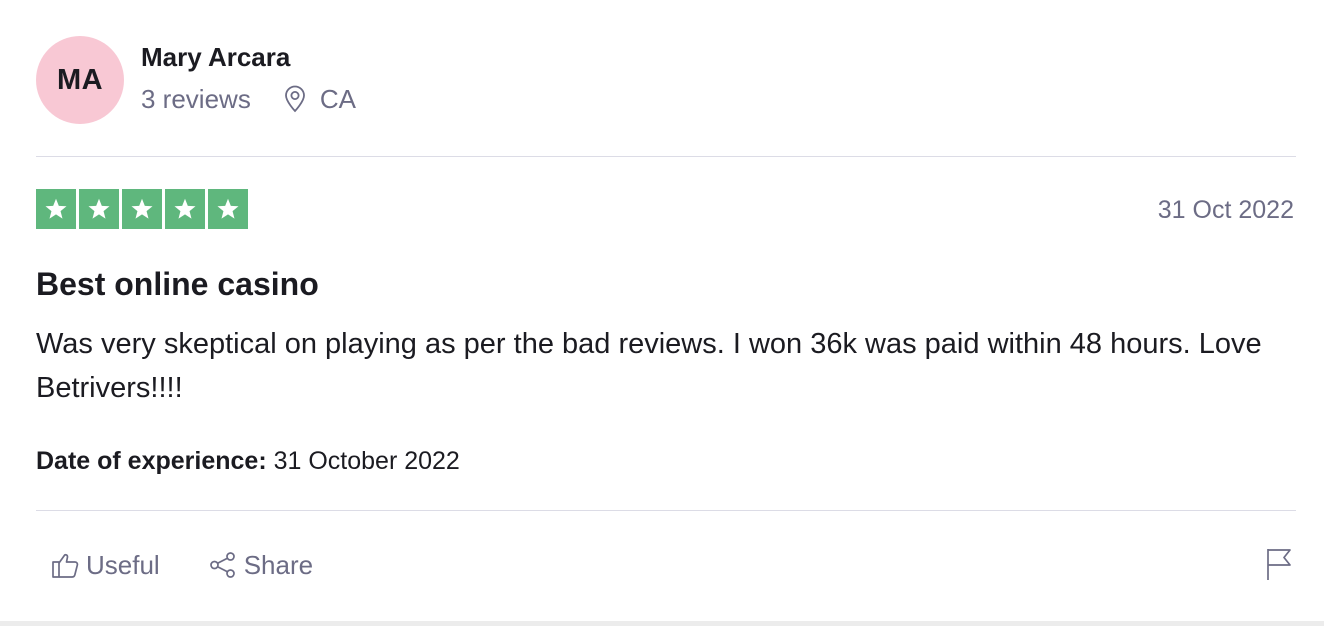 The width and height of the screenshot is (1324, 626). What do you see at coordinates (123, 565) in the screenshot?
I see `useful-label: Useful` at bounding box center [123, 565].